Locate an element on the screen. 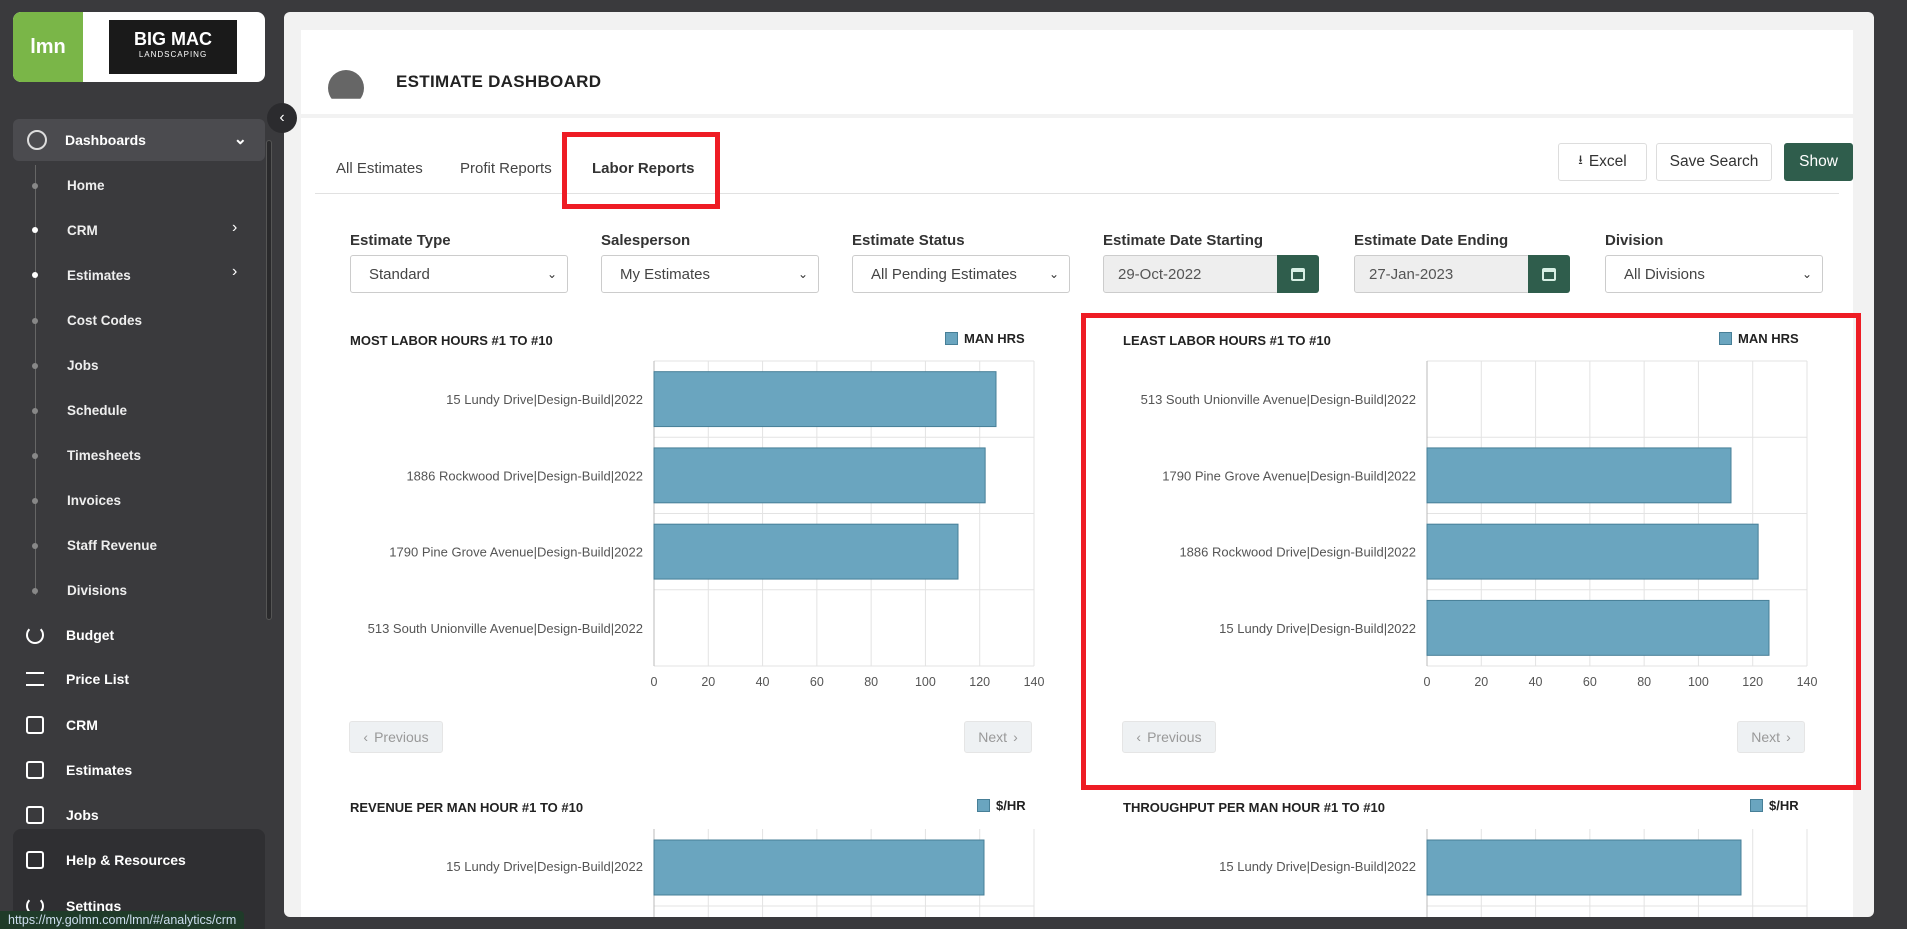  sidebar-scrollbar is located at coordinates (269, 380).